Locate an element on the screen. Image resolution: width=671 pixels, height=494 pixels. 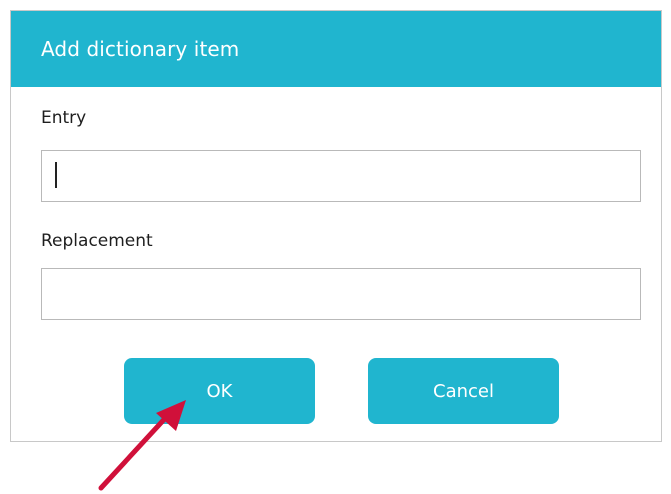
dialog-title-bar: Add dictionary item is located at coordinates (336, 49).